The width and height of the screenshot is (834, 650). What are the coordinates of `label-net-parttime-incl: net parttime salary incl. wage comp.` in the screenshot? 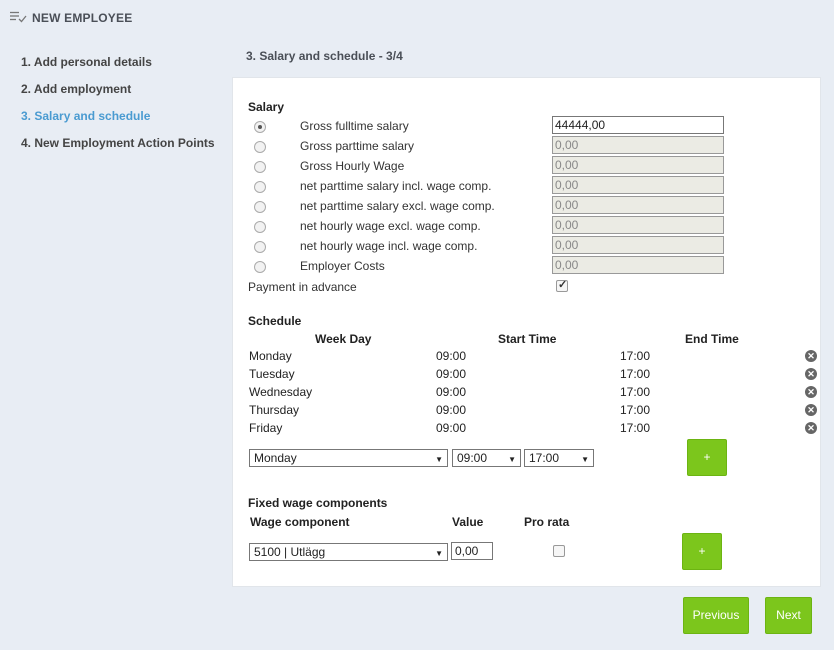 It's located at (396, 186).